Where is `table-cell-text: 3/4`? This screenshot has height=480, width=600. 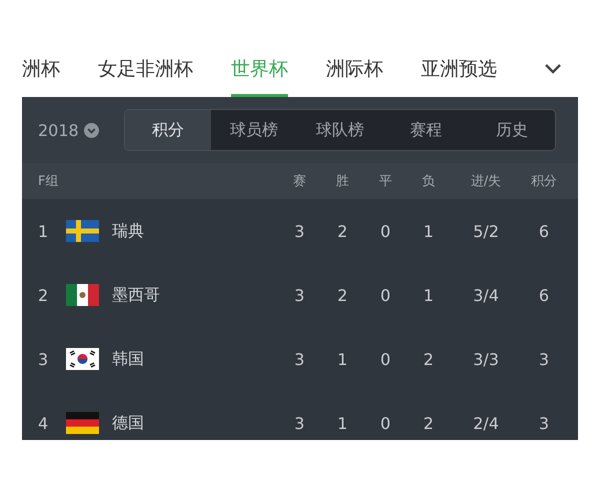
table-cell-text: 3/4 is located at coordinates (486, 295).